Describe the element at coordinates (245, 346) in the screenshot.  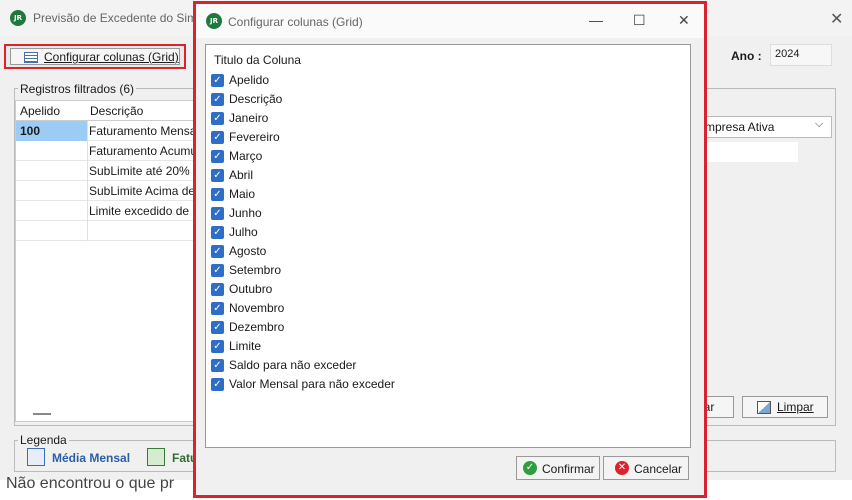
I see `list-item-label: Limite` at that location.